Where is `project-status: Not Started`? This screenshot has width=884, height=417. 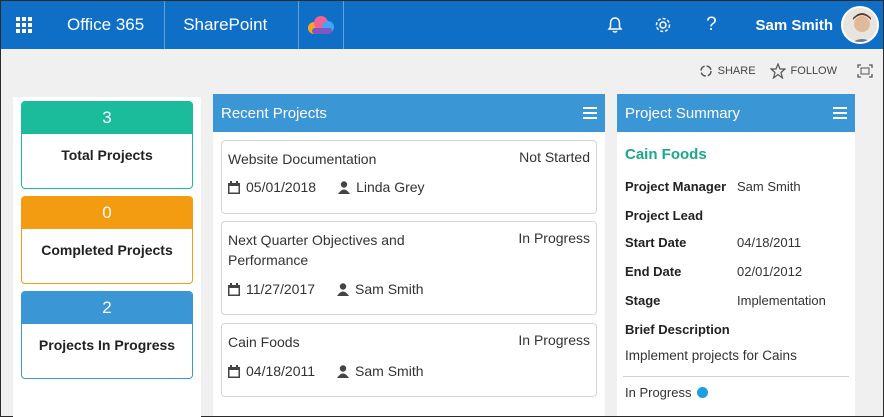
project-status: Not Started is located at coordinates (554, 157).